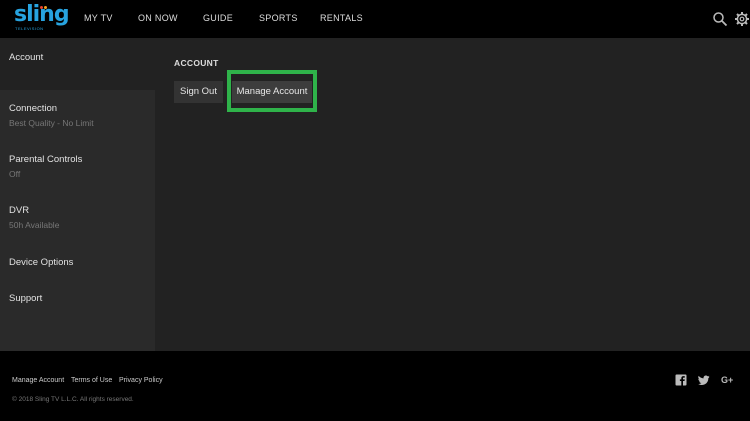  What do you see at coordinates (198, 92) in the screenshot?
I see `sign-out-button: Sign Out` at bounding box center [198, 92].